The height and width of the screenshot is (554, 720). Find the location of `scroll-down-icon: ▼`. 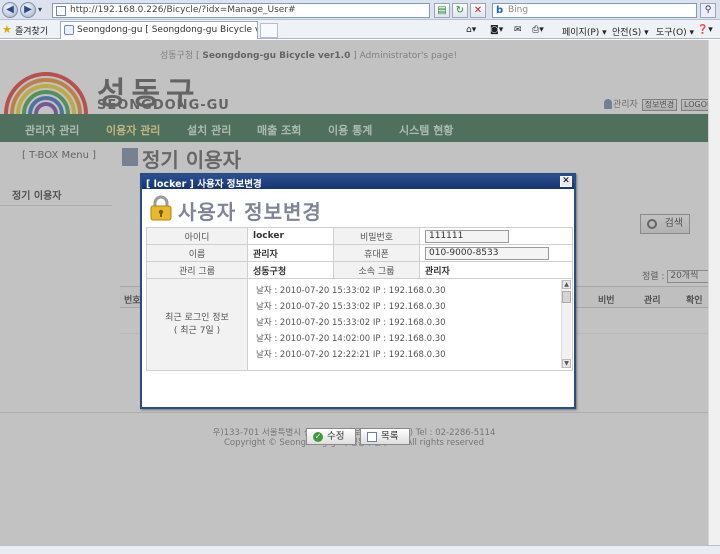

scroll-down-icon: ▼ is located at coordinates (566, 363).